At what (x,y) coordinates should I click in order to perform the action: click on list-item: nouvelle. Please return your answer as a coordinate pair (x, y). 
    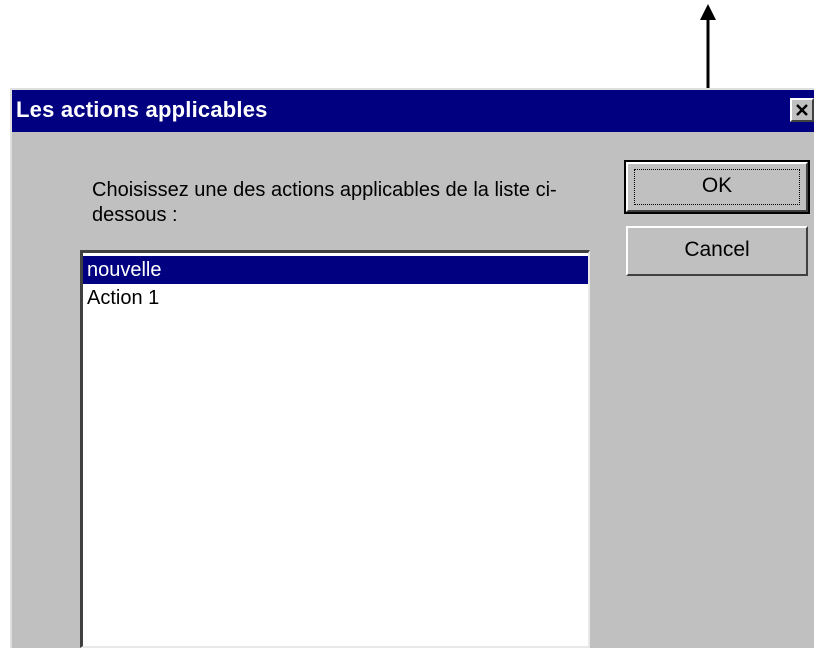
    Looking at the image, I should click on (335, 270).